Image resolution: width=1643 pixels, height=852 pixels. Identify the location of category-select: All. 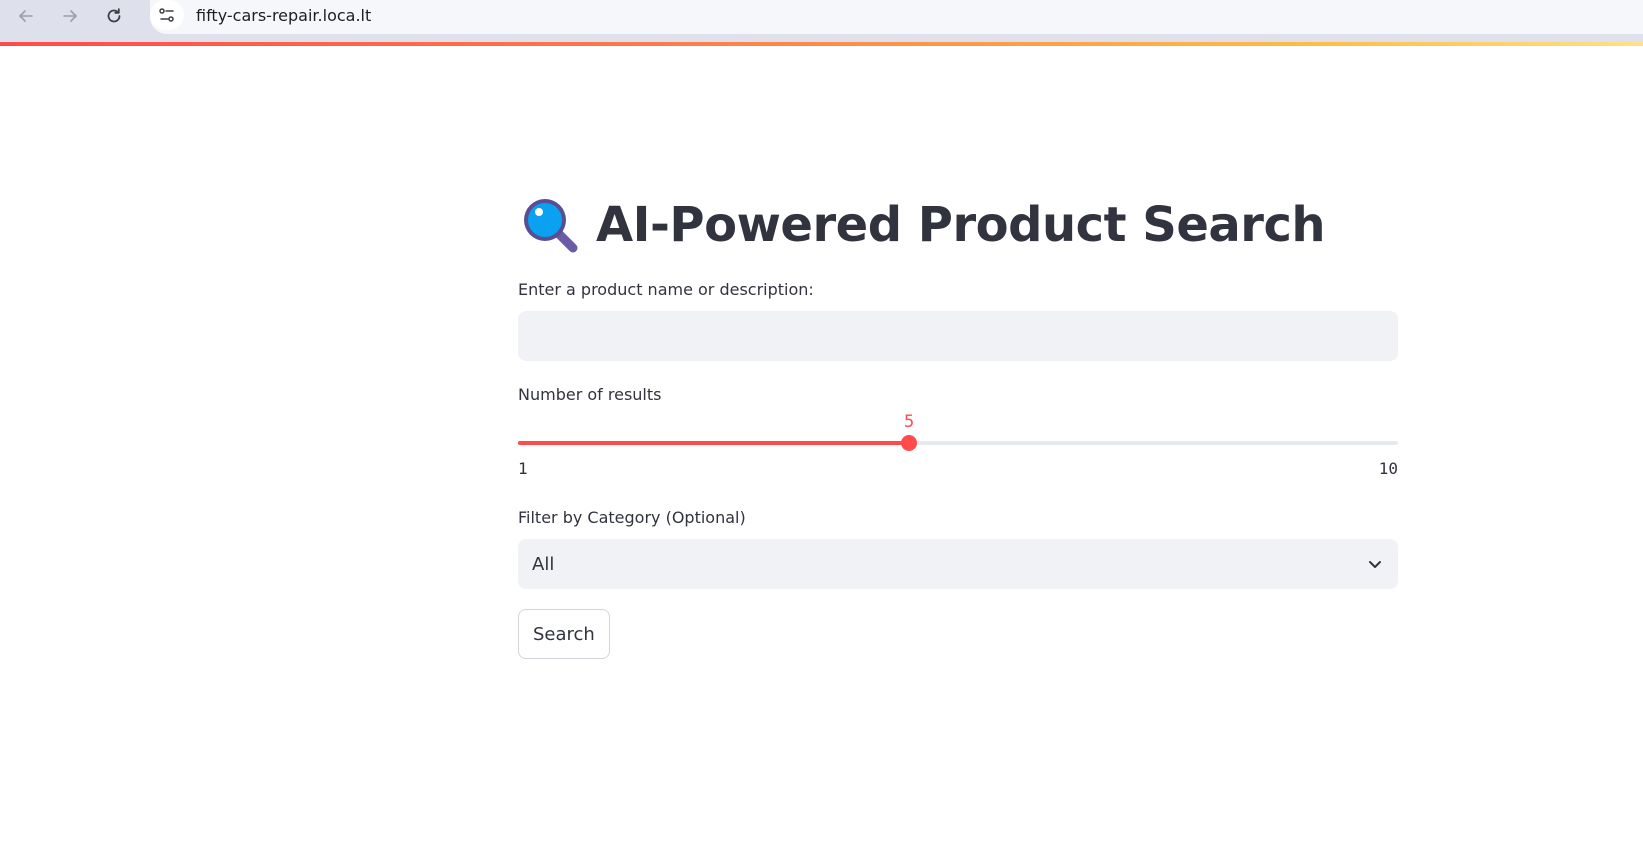
(958, 564).